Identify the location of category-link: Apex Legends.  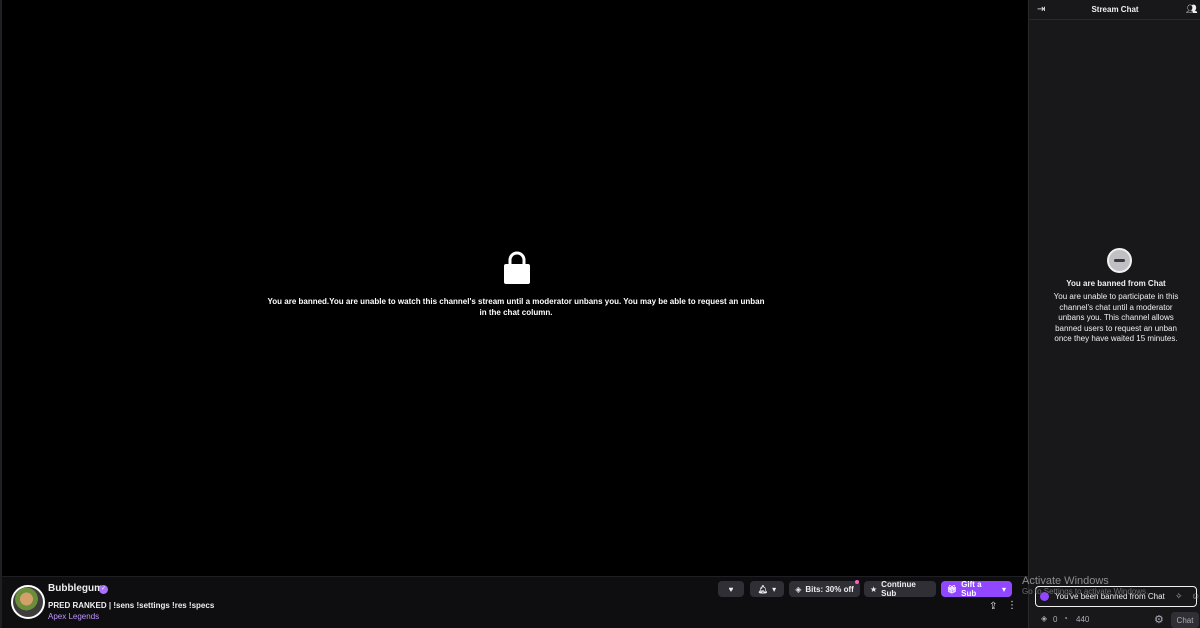
(73, 616).